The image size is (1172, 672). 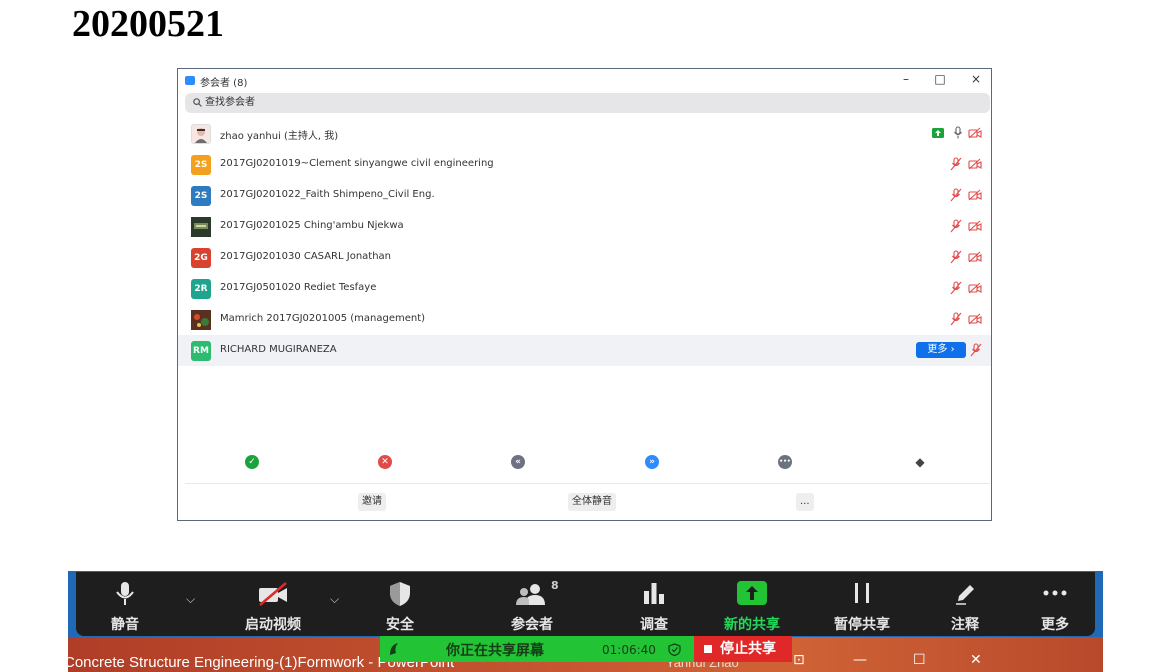 I want to click on participant-row: 2R 2017GJ0501020 Rediet Tesfaye, so click(x=584, y=288).